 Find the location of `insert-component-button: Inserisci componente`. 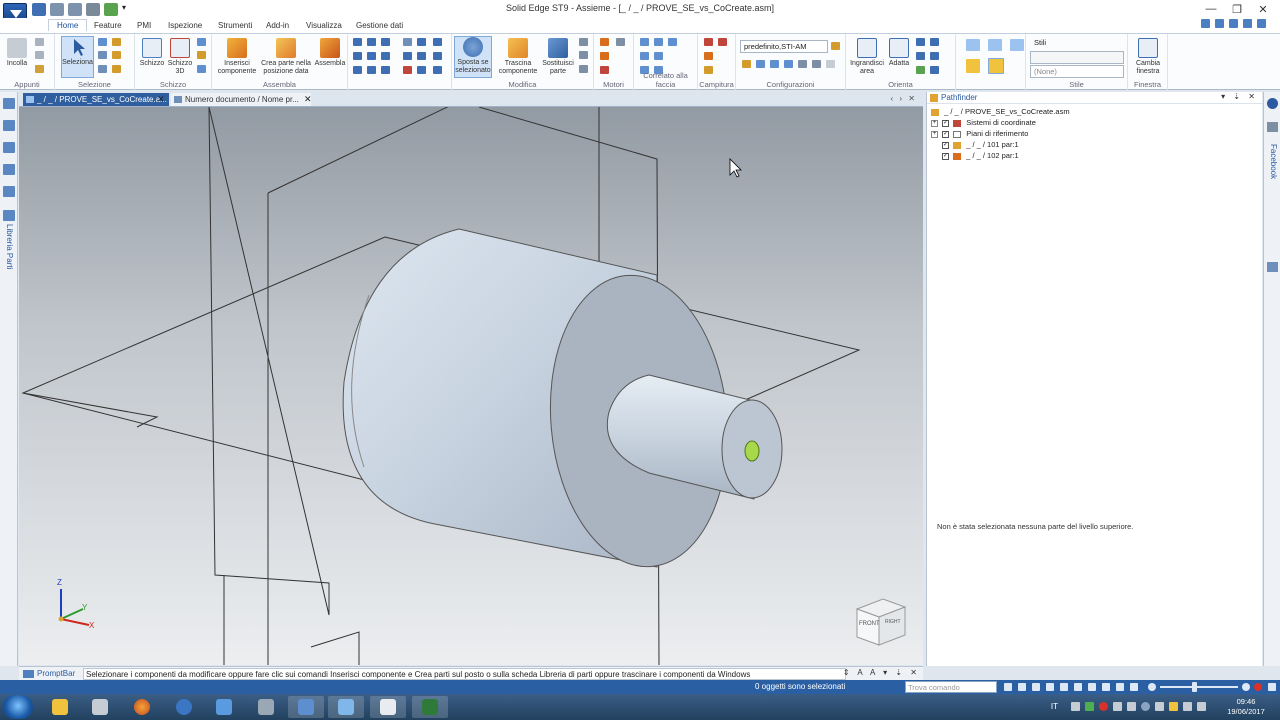

insert-component-button: Inserisci componente is located at coordinates (237, 57).